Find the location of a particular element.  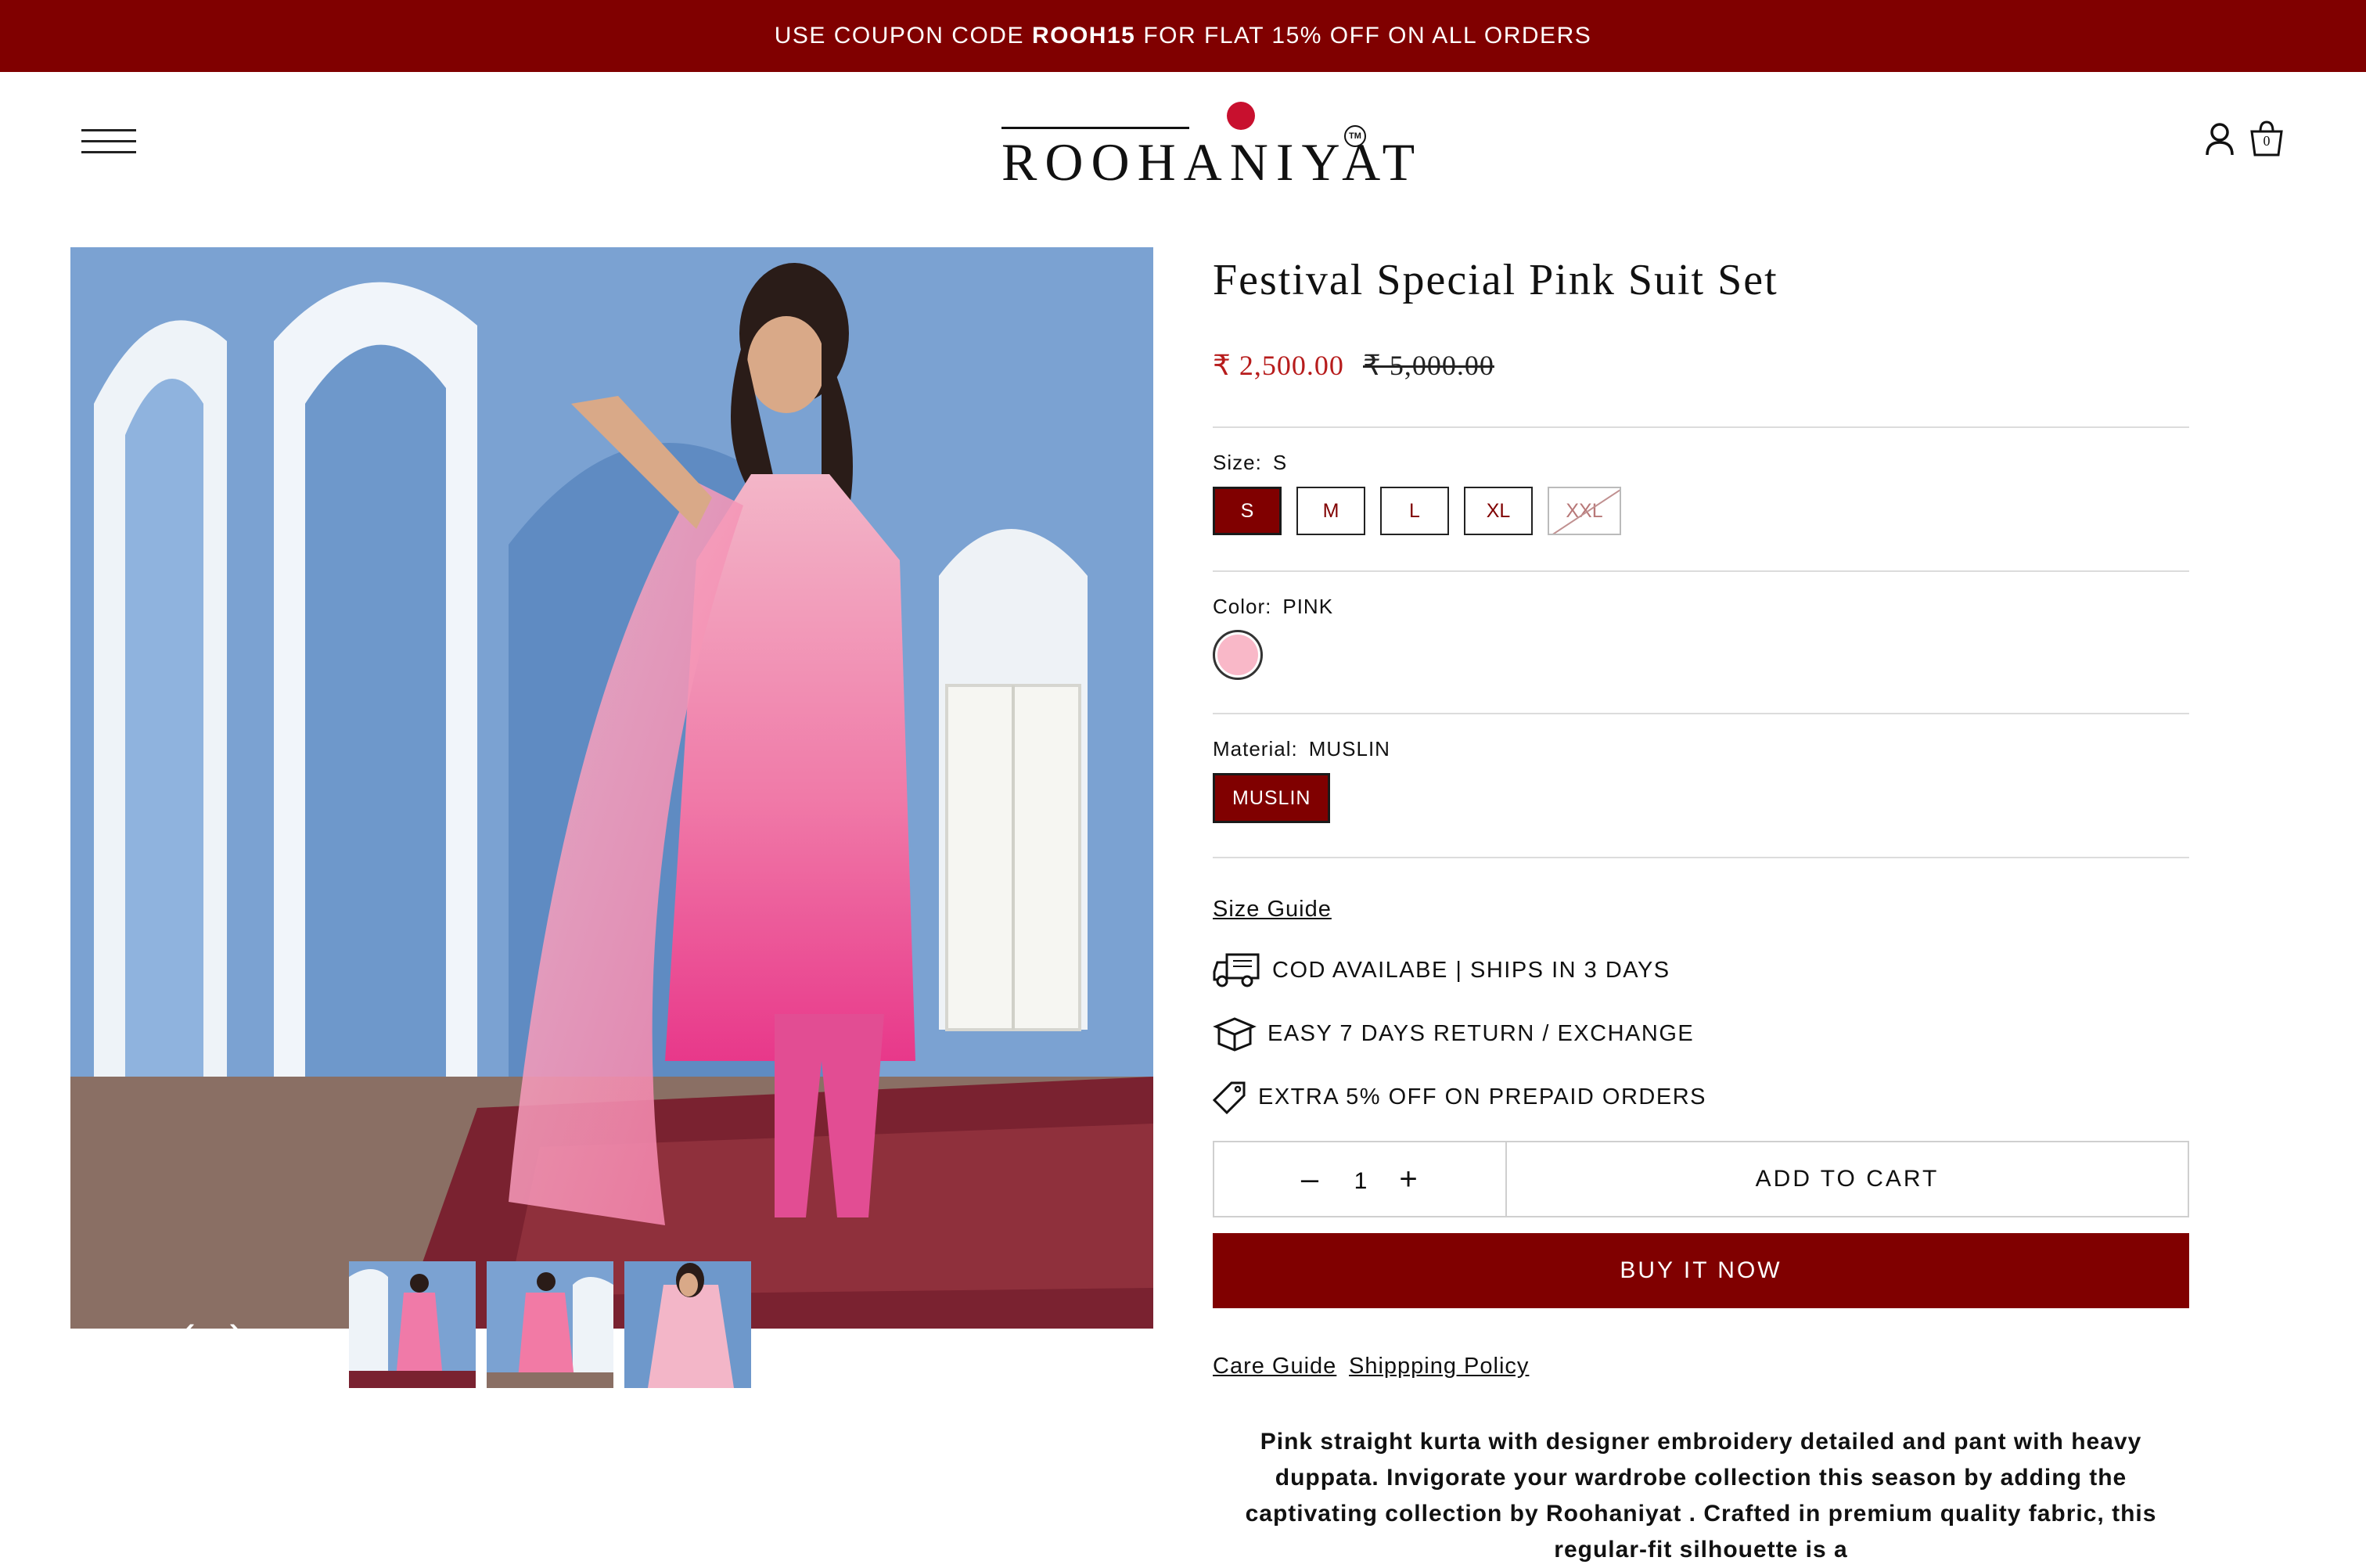

feature-cod: COD AVAILABE | SHIPS IN 3 DAYS is located at coordinates (1442, 970).